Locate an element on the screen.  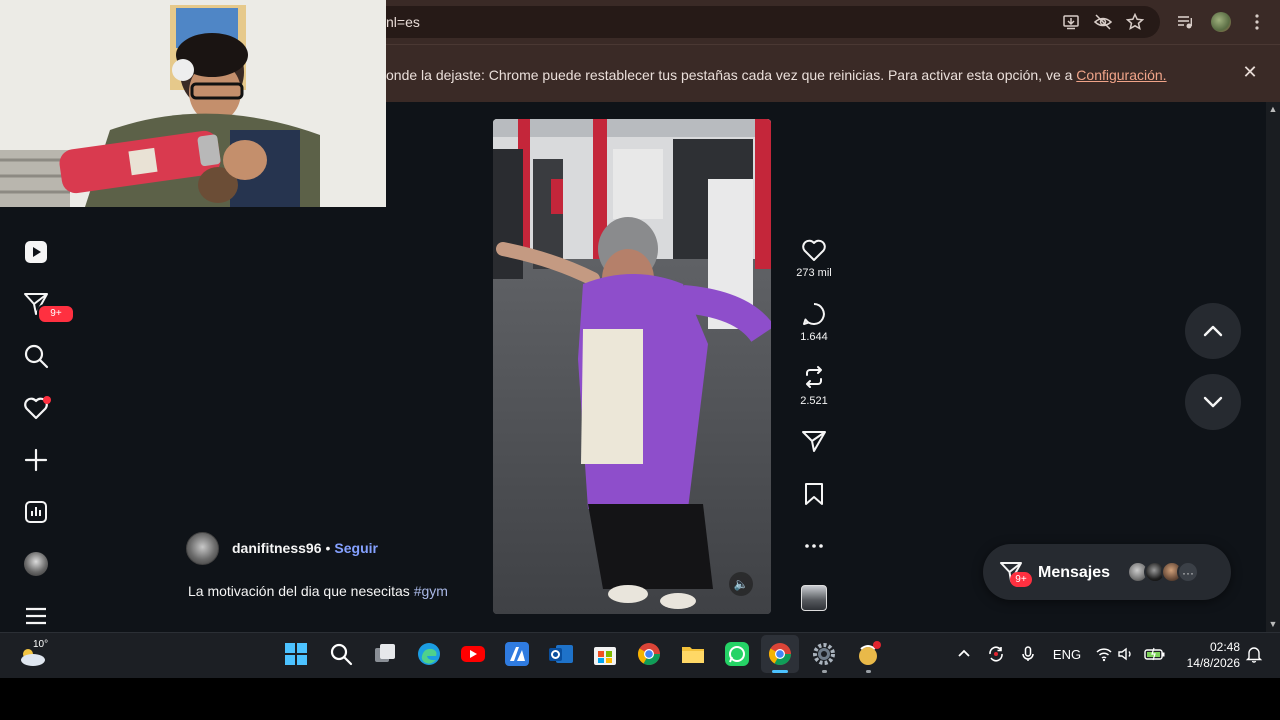
comments-count: 1.644 is located at coordinates (814, 337).